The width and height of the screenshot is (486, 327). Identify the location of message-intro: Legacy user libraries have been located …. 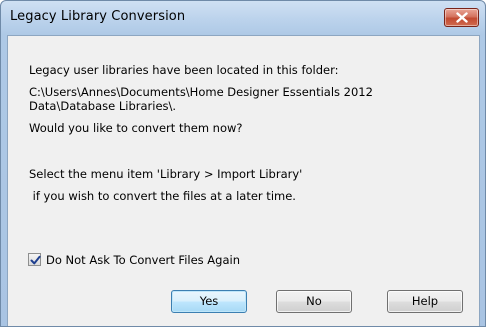
(184, 70).